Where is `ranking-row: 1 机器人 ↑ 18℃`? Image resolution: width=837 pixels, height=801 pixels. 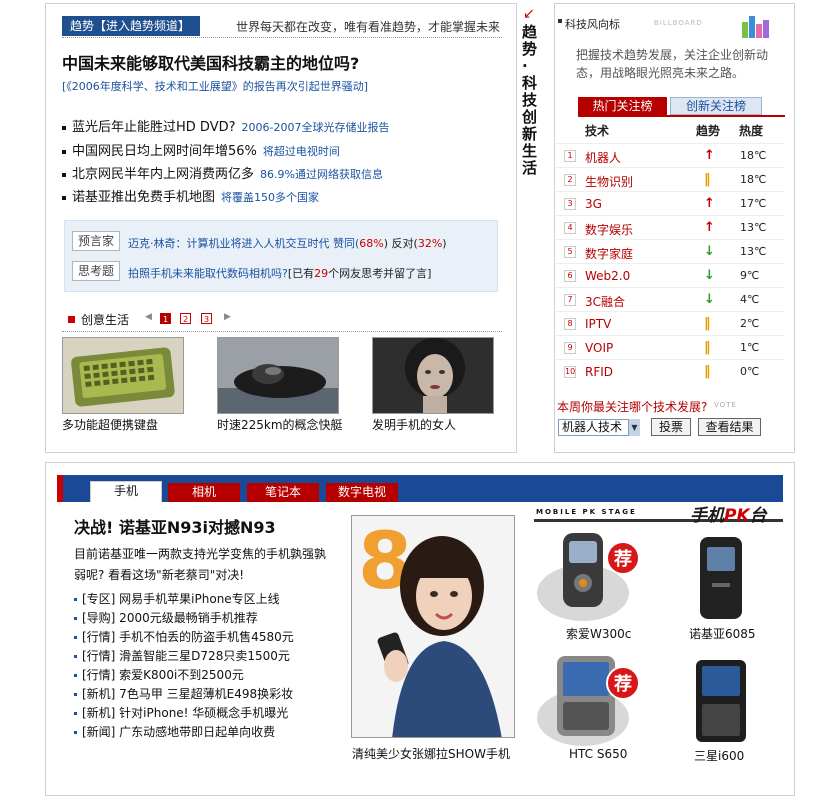 ranking-row: 1 机器人 ↑ 18℃ is located at coordinates (670, 155).